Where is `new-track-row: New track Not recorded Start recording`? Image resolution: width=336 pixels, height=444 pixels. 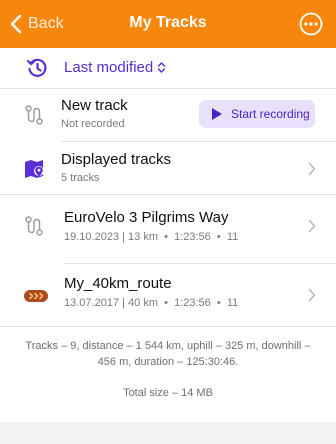
new-track-row: New track Not recorded Start recording is located at coordinates (168, 115).